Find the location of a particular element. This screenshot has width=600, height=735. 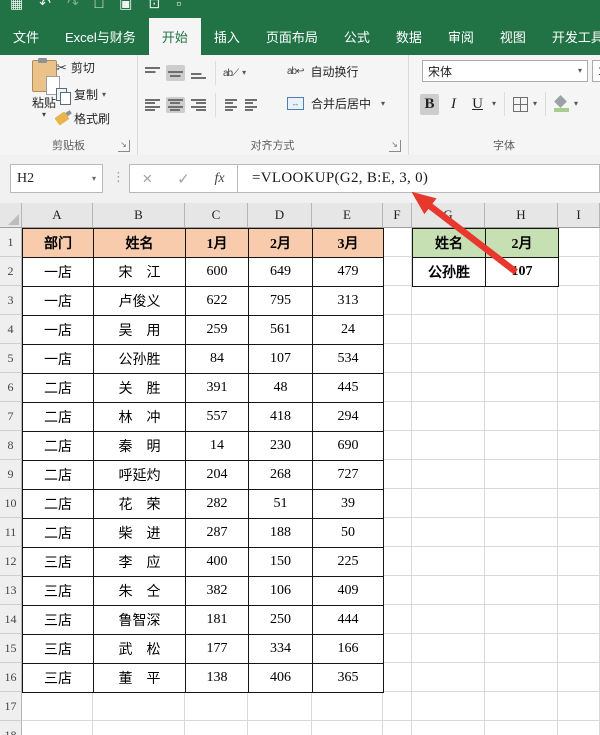

data-cell-B4: 吴 用 is located at coordinates (140, 330).